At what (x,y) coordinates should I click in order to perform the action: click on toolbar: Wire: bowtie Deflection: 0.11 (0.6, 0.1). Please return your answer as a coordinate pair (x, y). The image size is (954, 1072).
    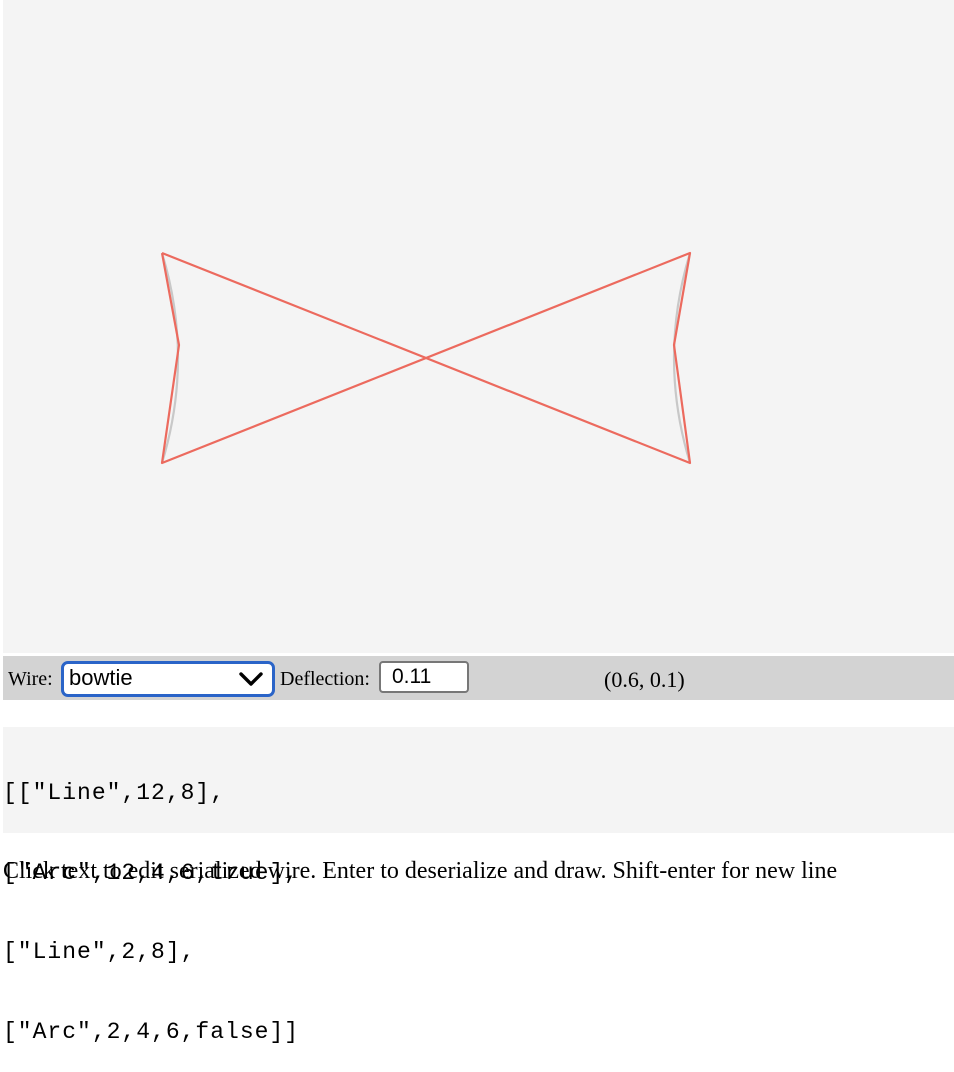
    Looking at the image, I should click on (478, 678).